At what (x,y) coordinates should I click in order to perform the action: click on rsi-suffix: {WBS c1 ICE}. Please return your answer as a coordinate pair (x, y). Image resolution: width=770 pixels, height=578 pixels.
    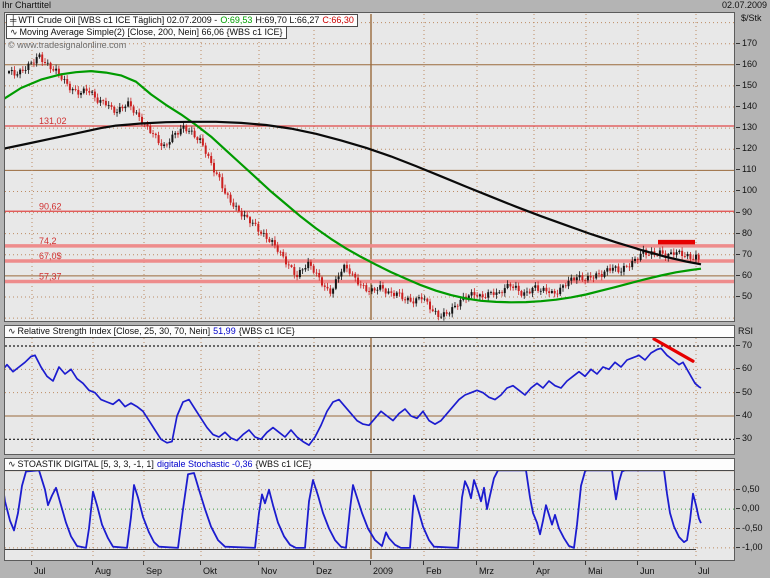
    Looking at the image, I should click on (266, 331).